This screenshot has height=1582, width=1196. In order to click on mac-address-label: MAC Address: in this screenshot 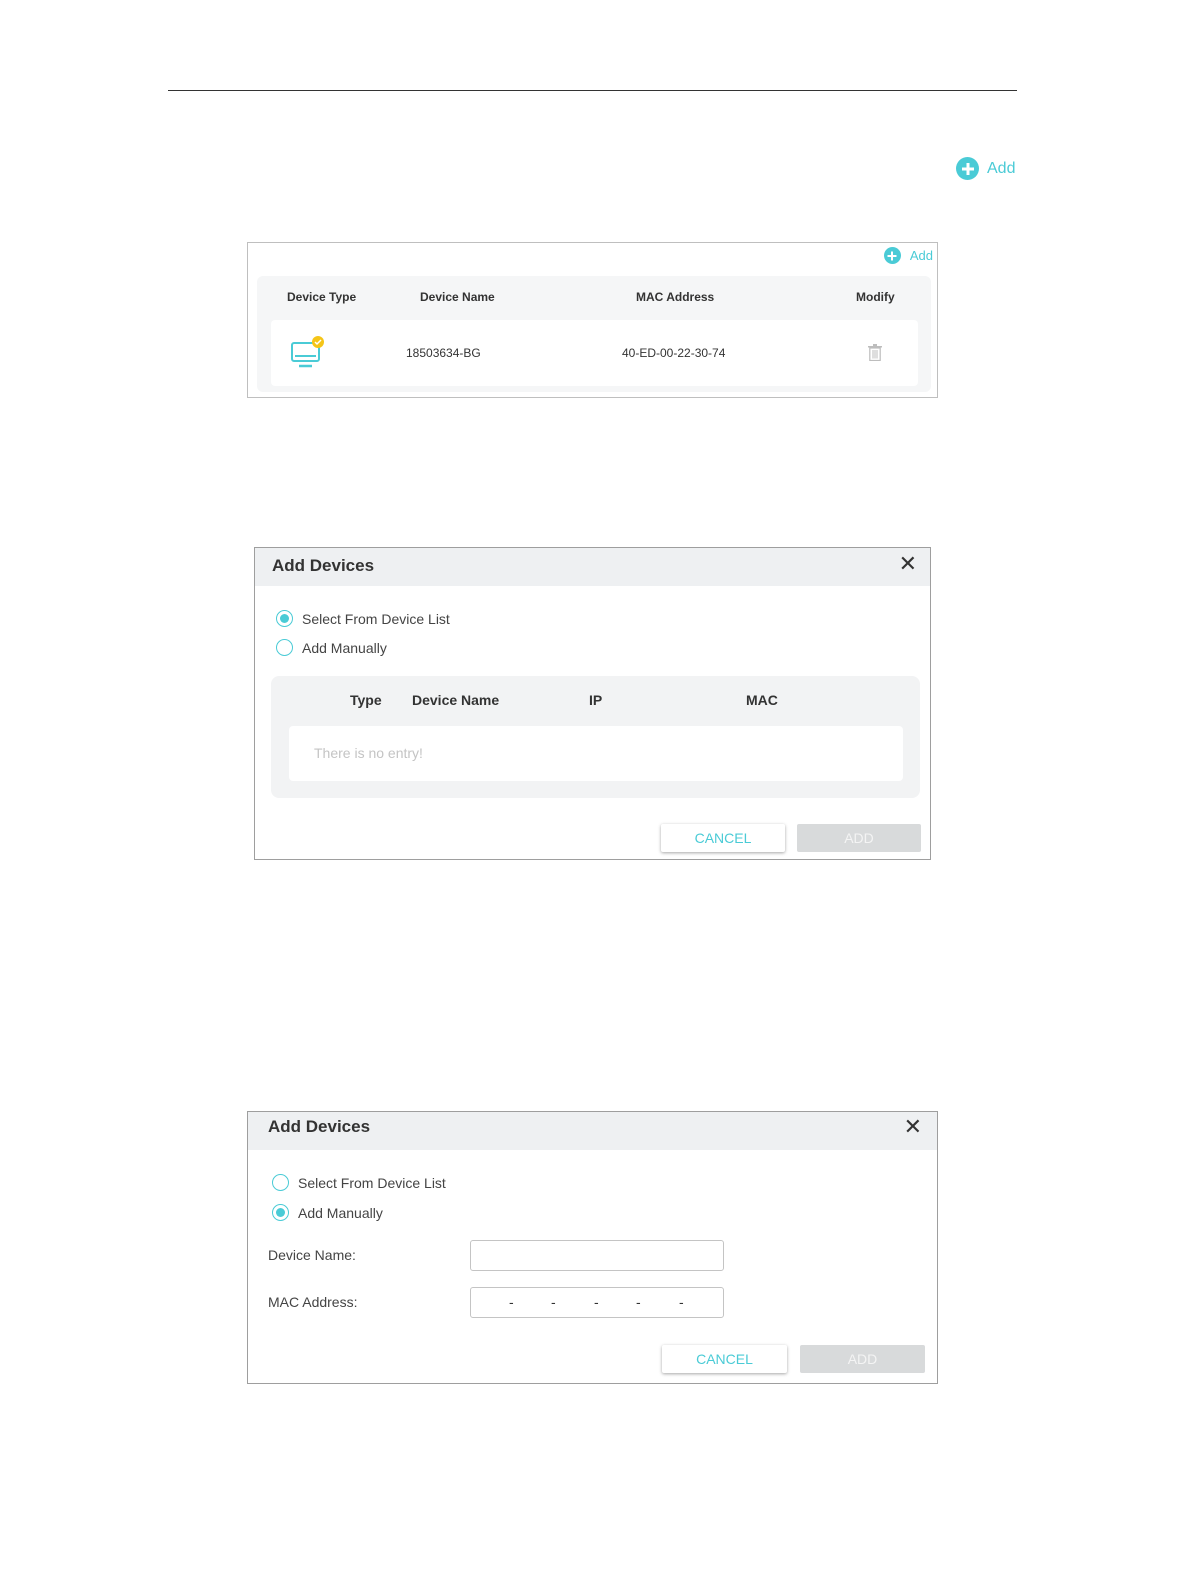, I will do `click(313, 1302)`.